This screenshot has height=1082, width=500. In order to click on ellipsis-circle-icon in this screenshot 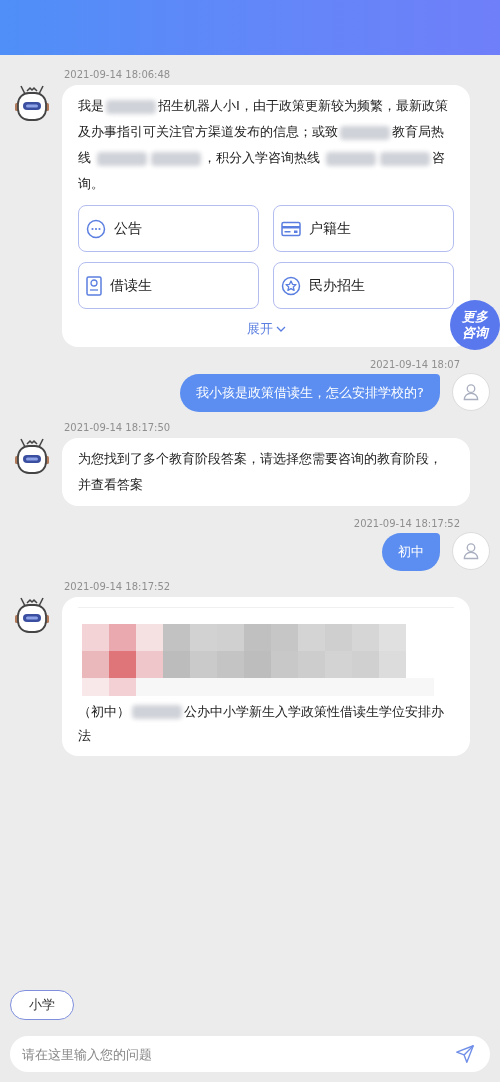, I will do `click(96, 228)`.